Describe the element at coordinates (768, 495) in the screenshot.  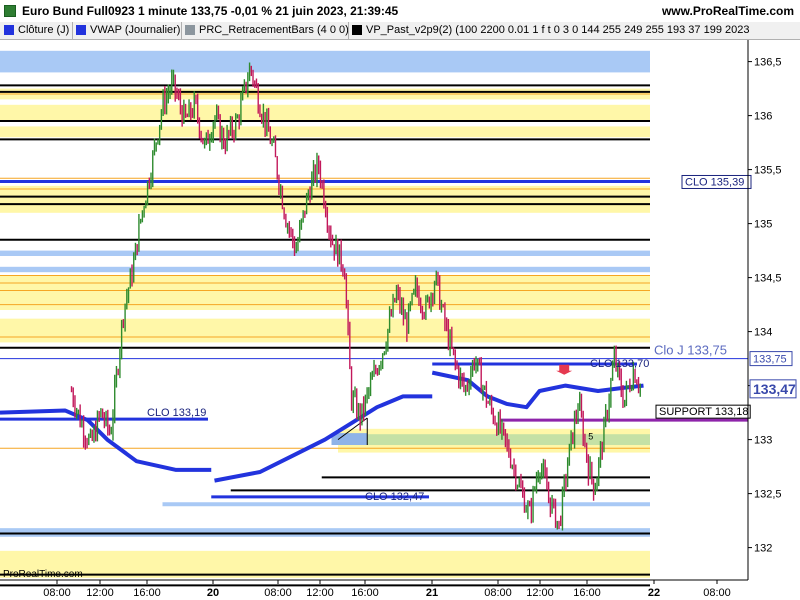
I see `price-tick-label: 132,5` at that location.